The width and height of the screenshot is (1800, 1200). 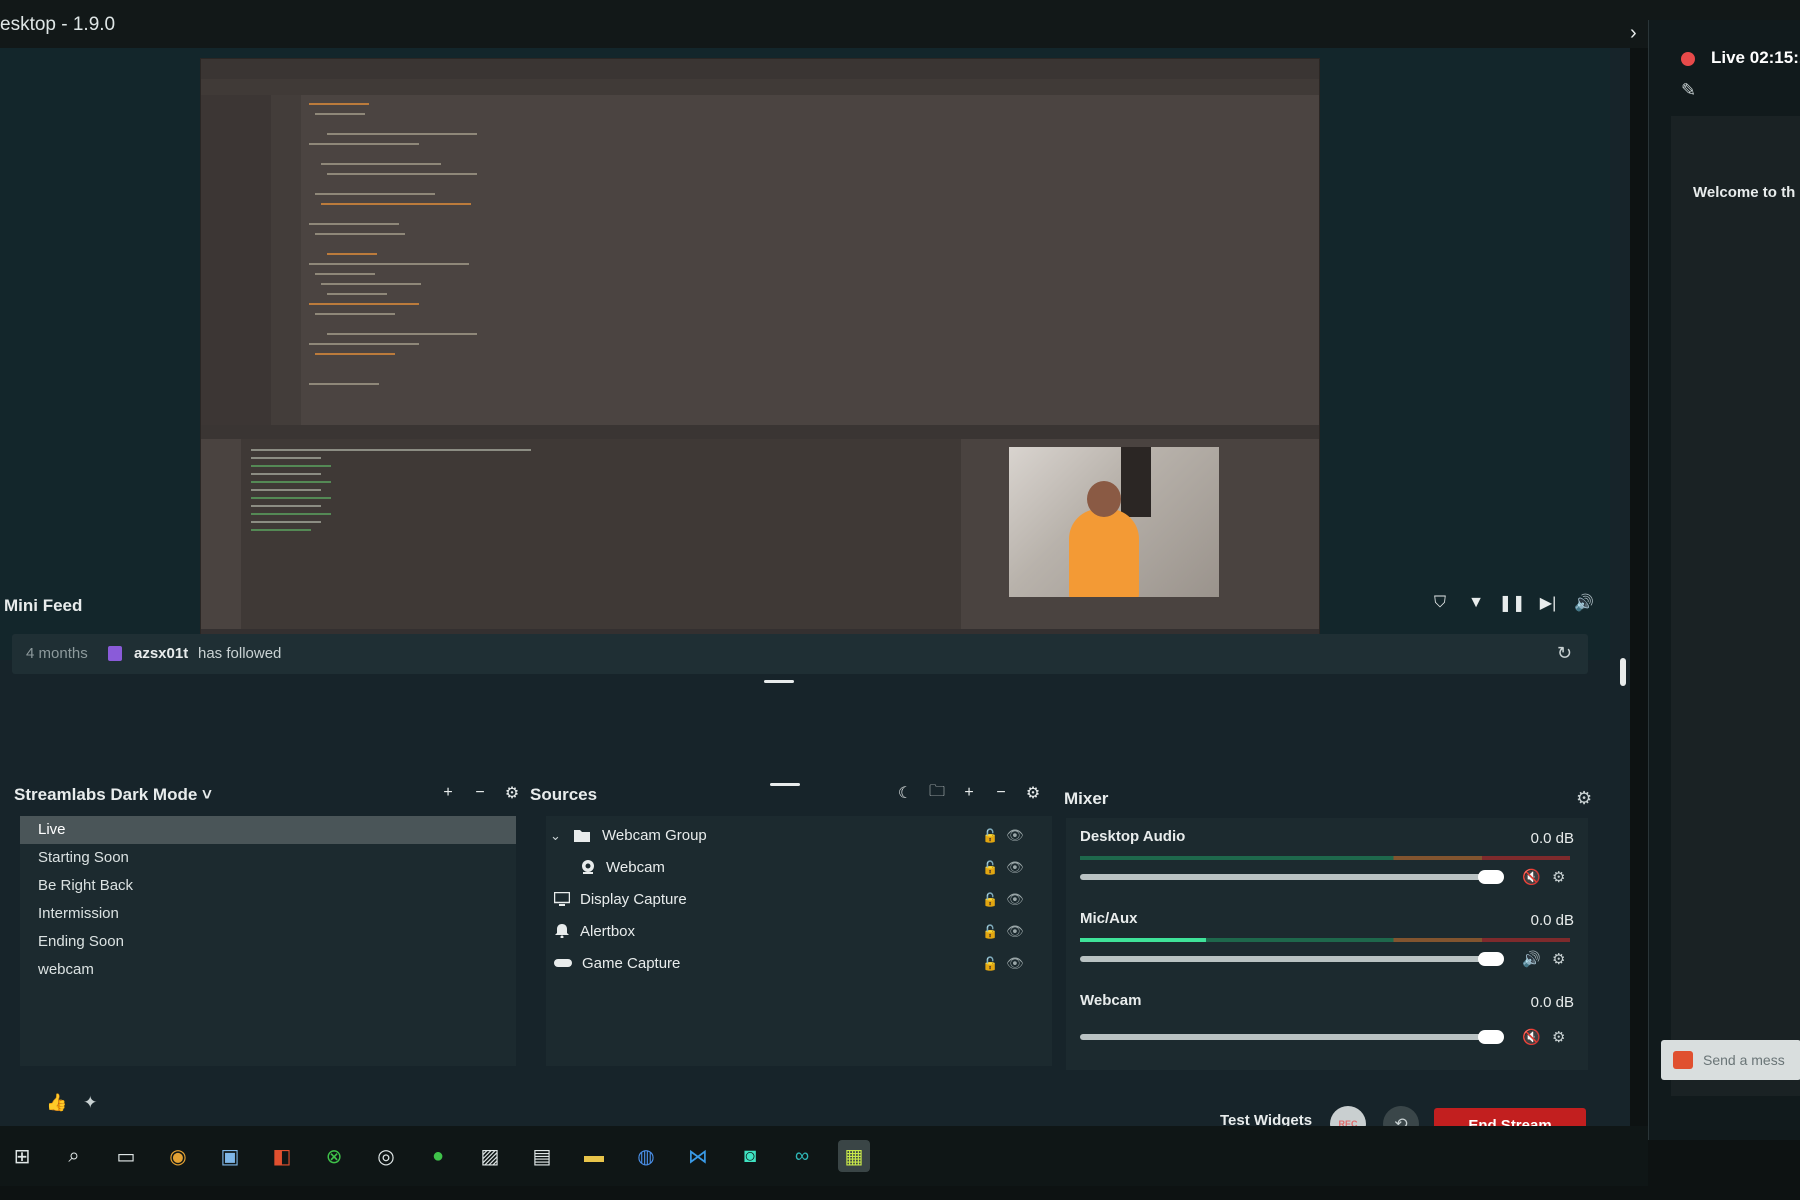 What do you see at coordinates (386, 1156) in the screenshot?
I see `obs-icon: ◎` at bounding box center [386, 1156].